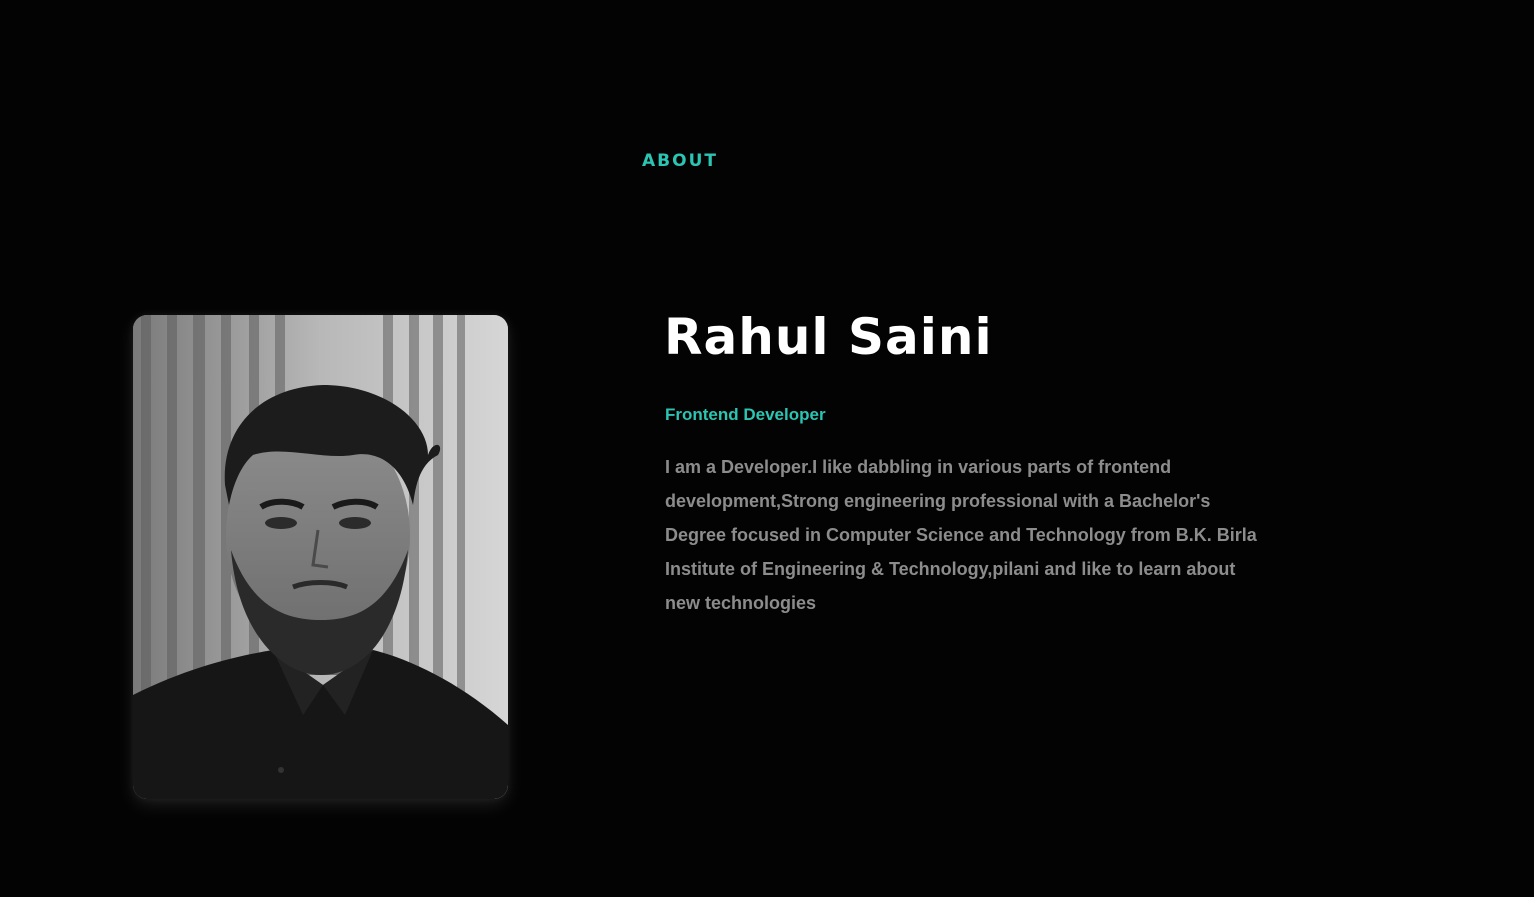 The image size is (1534, 897). Describe the element at coordinates (745, 414) in the screenshot. I see `profile-role: Frontend Developer` at that location.